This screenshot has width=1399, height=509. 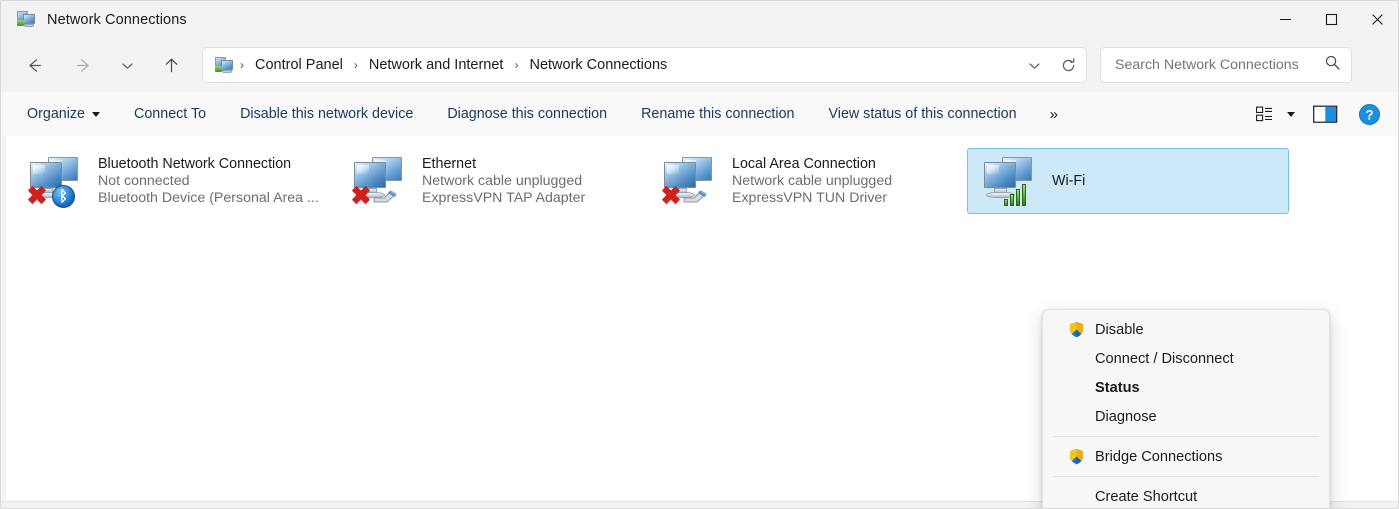 What do you see at coordinates (804, 164) in the screenshot?
I see `connection-name: Local Area Connection` at bounding box center [804, 164].